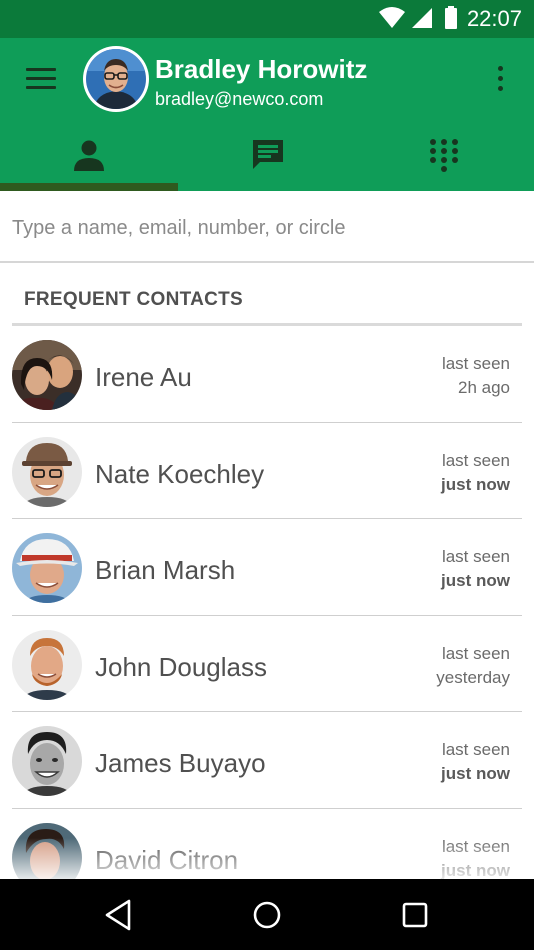 This screenshot has width=534, height=950. What do you see at coordinates (451, 17) in the screenshot?
I see `battery-icon` at bounding box center [451, 17].